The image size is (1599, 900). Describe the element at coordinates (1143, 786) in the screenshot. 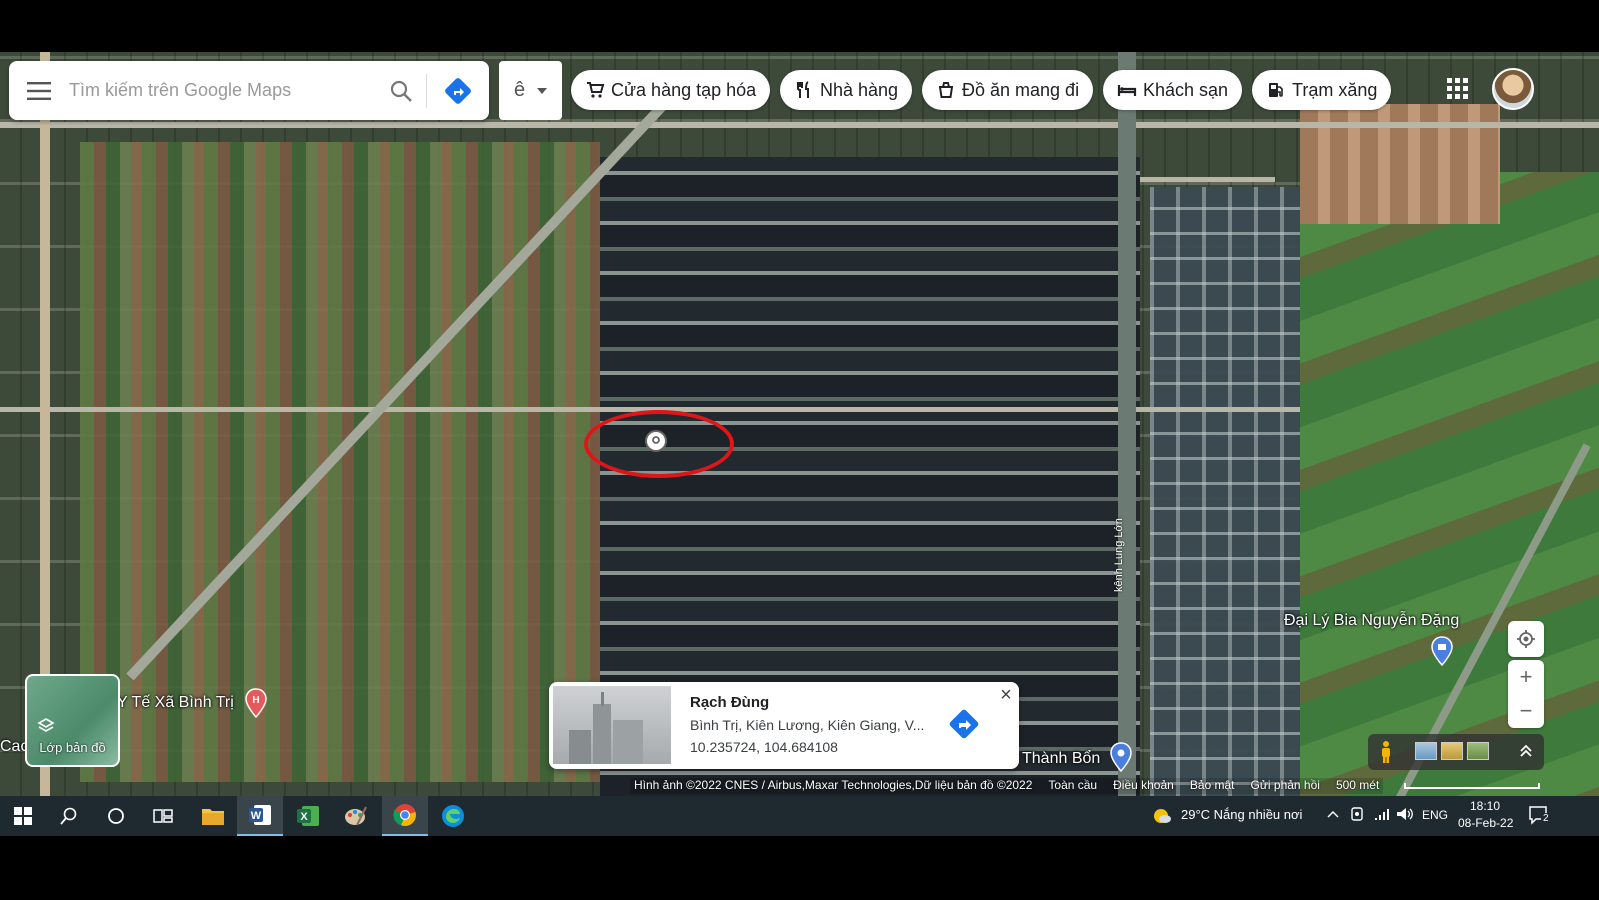

I see `terms-link: Điều khoản` at that location.